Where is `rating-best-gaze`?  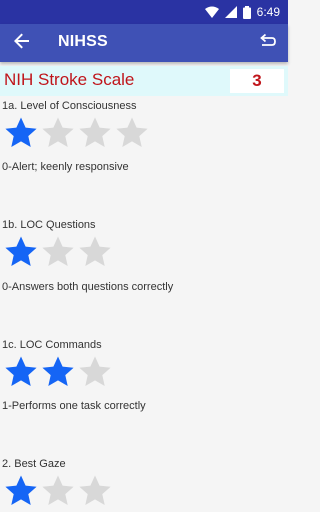
rating-best-gaze is located at coordinates (58, 491).